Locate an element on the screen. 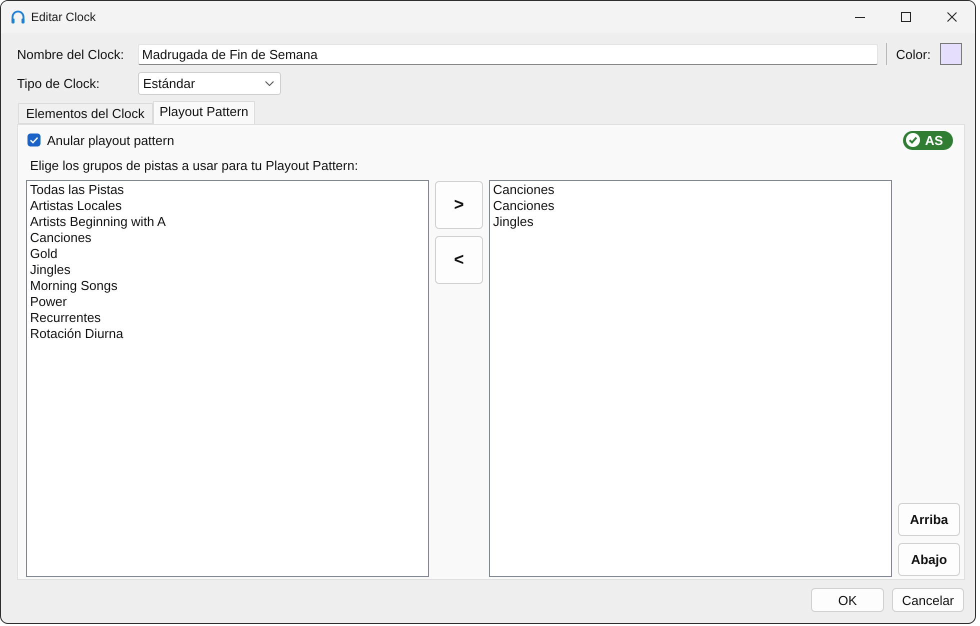 The width and height of the screenshot is (980, 626). tab: Playout Pattern is located at coordinates (204, 113).